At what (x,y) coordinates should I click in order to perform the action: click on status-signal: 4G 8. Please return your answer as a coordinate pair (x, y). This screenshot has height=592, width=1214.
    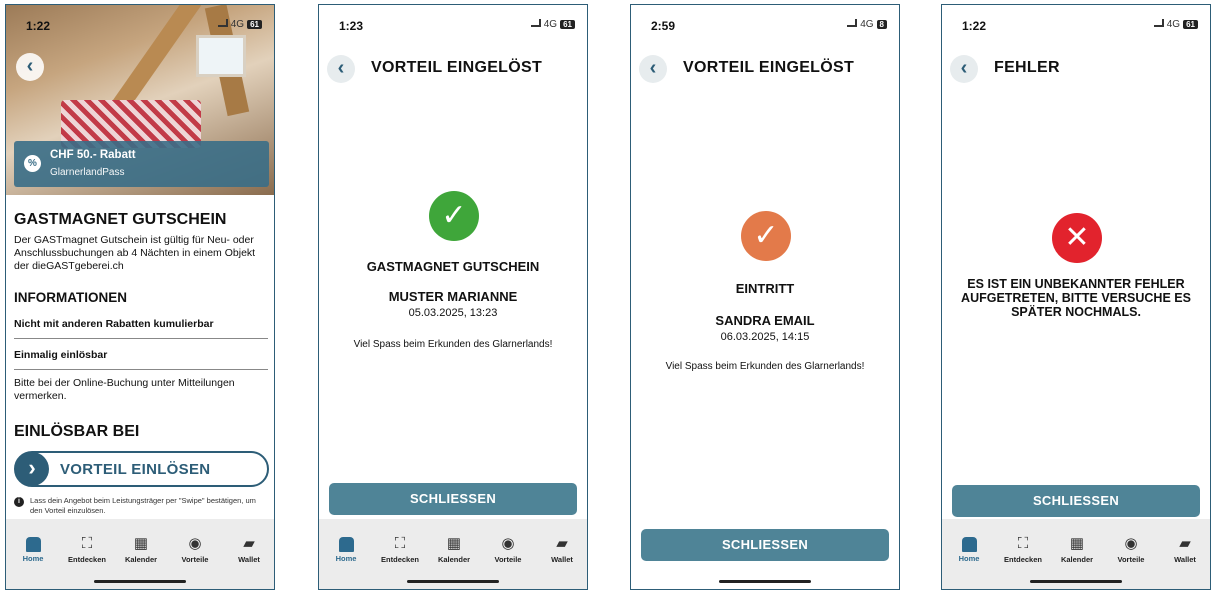
    Looking at the image, I should click on (867, 24).